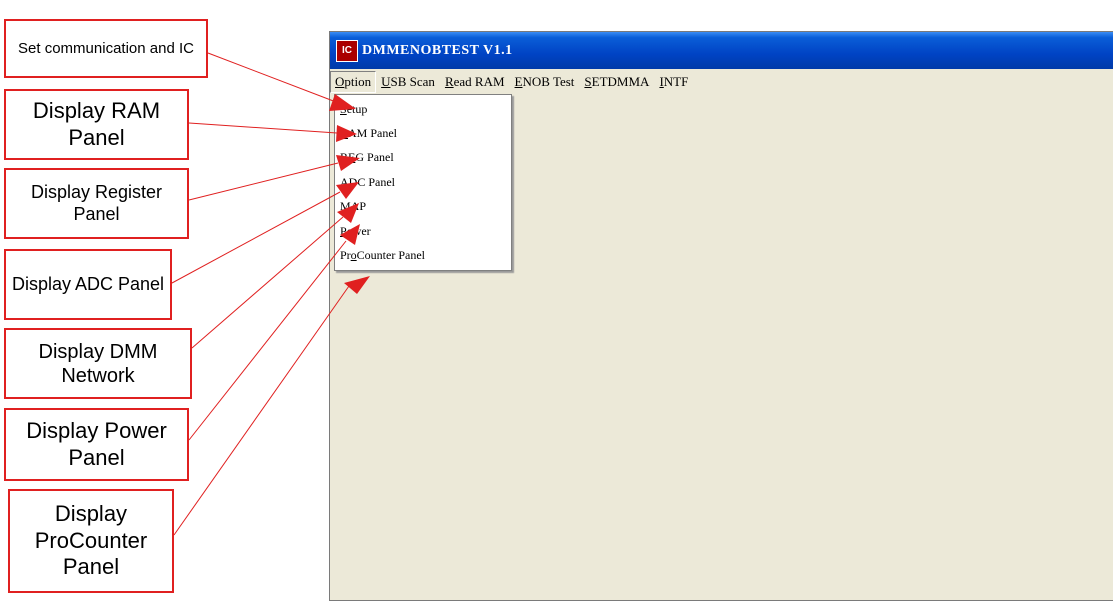 Image resolution: width=1113 pixels, height=601 pixels. I want to click on menu-item-ram-panel: R AM Panel, so click(423, 133).